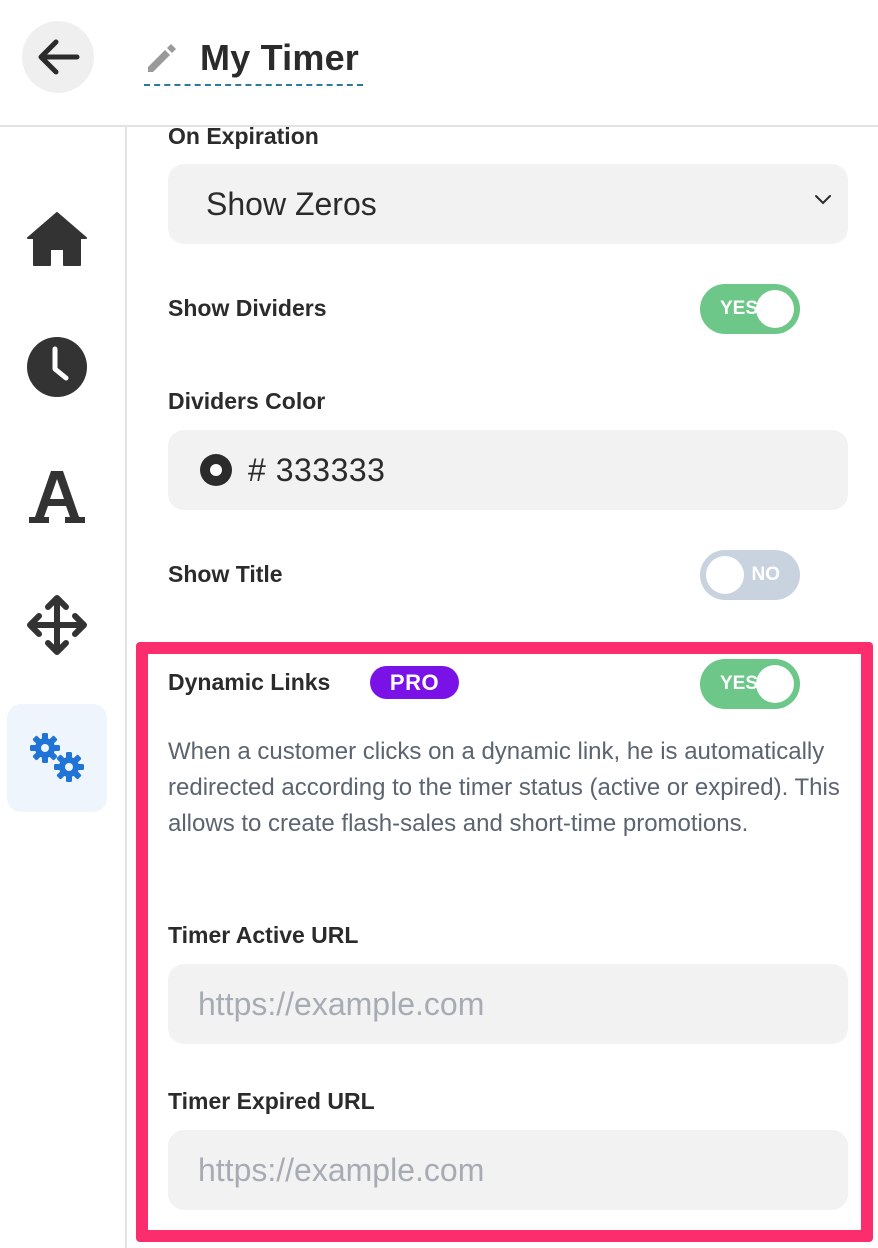  I want to click on dividers-color-field: # 333333, so click(508, 470).